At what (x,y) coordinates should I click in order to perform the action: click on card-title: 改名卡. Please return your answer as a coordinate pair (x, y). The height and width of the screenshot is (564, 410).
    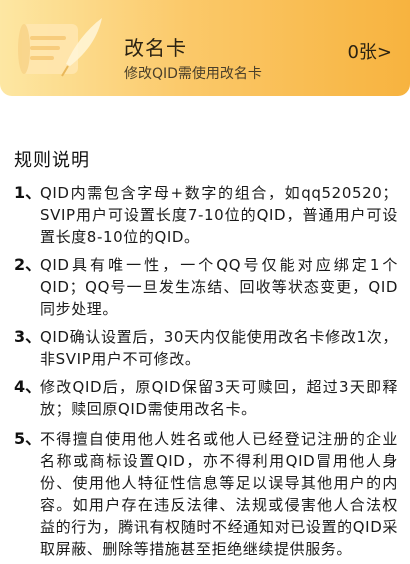
    Looking at the image, I should click on (155, 48).